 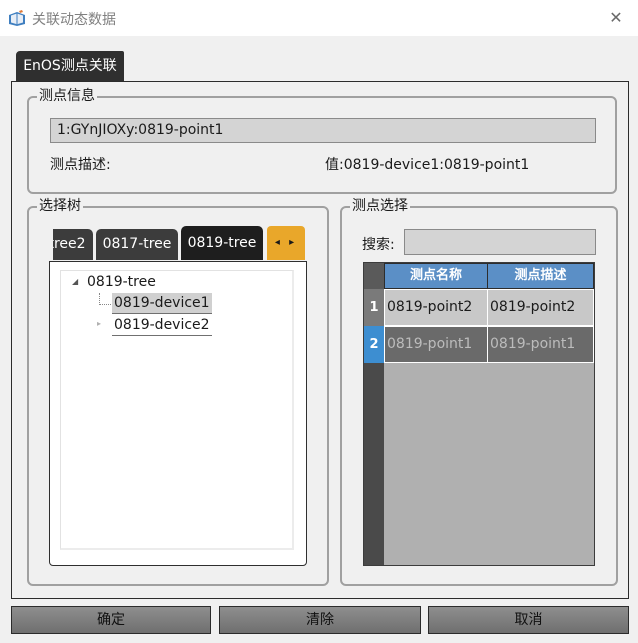 What do you see at coordinates (436, 276) in the screenshot?
I see `column-header-name: 测点名称` at bounding box center [436, 276].